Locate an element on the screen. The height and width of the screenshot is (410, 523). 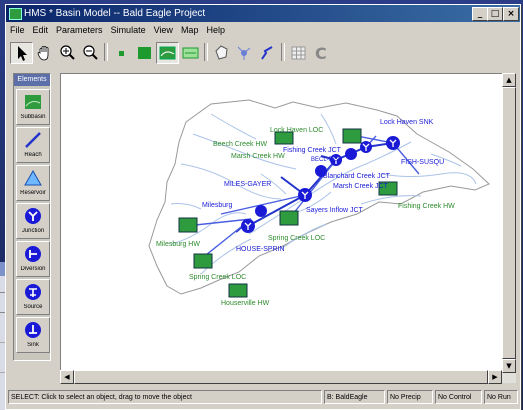
svg-text: C is located at coordinates (321, 53).